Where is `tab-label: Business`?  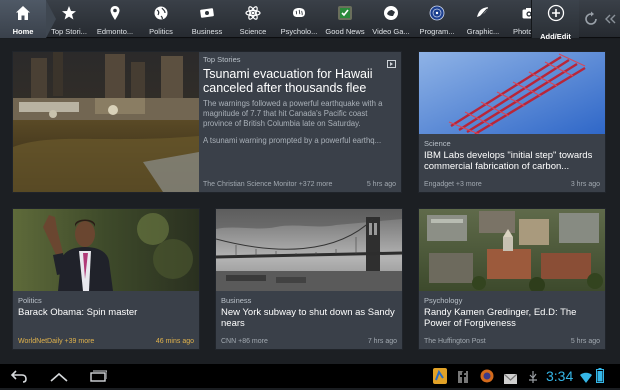 tab-label: Business is located at coordinates (207, 31).